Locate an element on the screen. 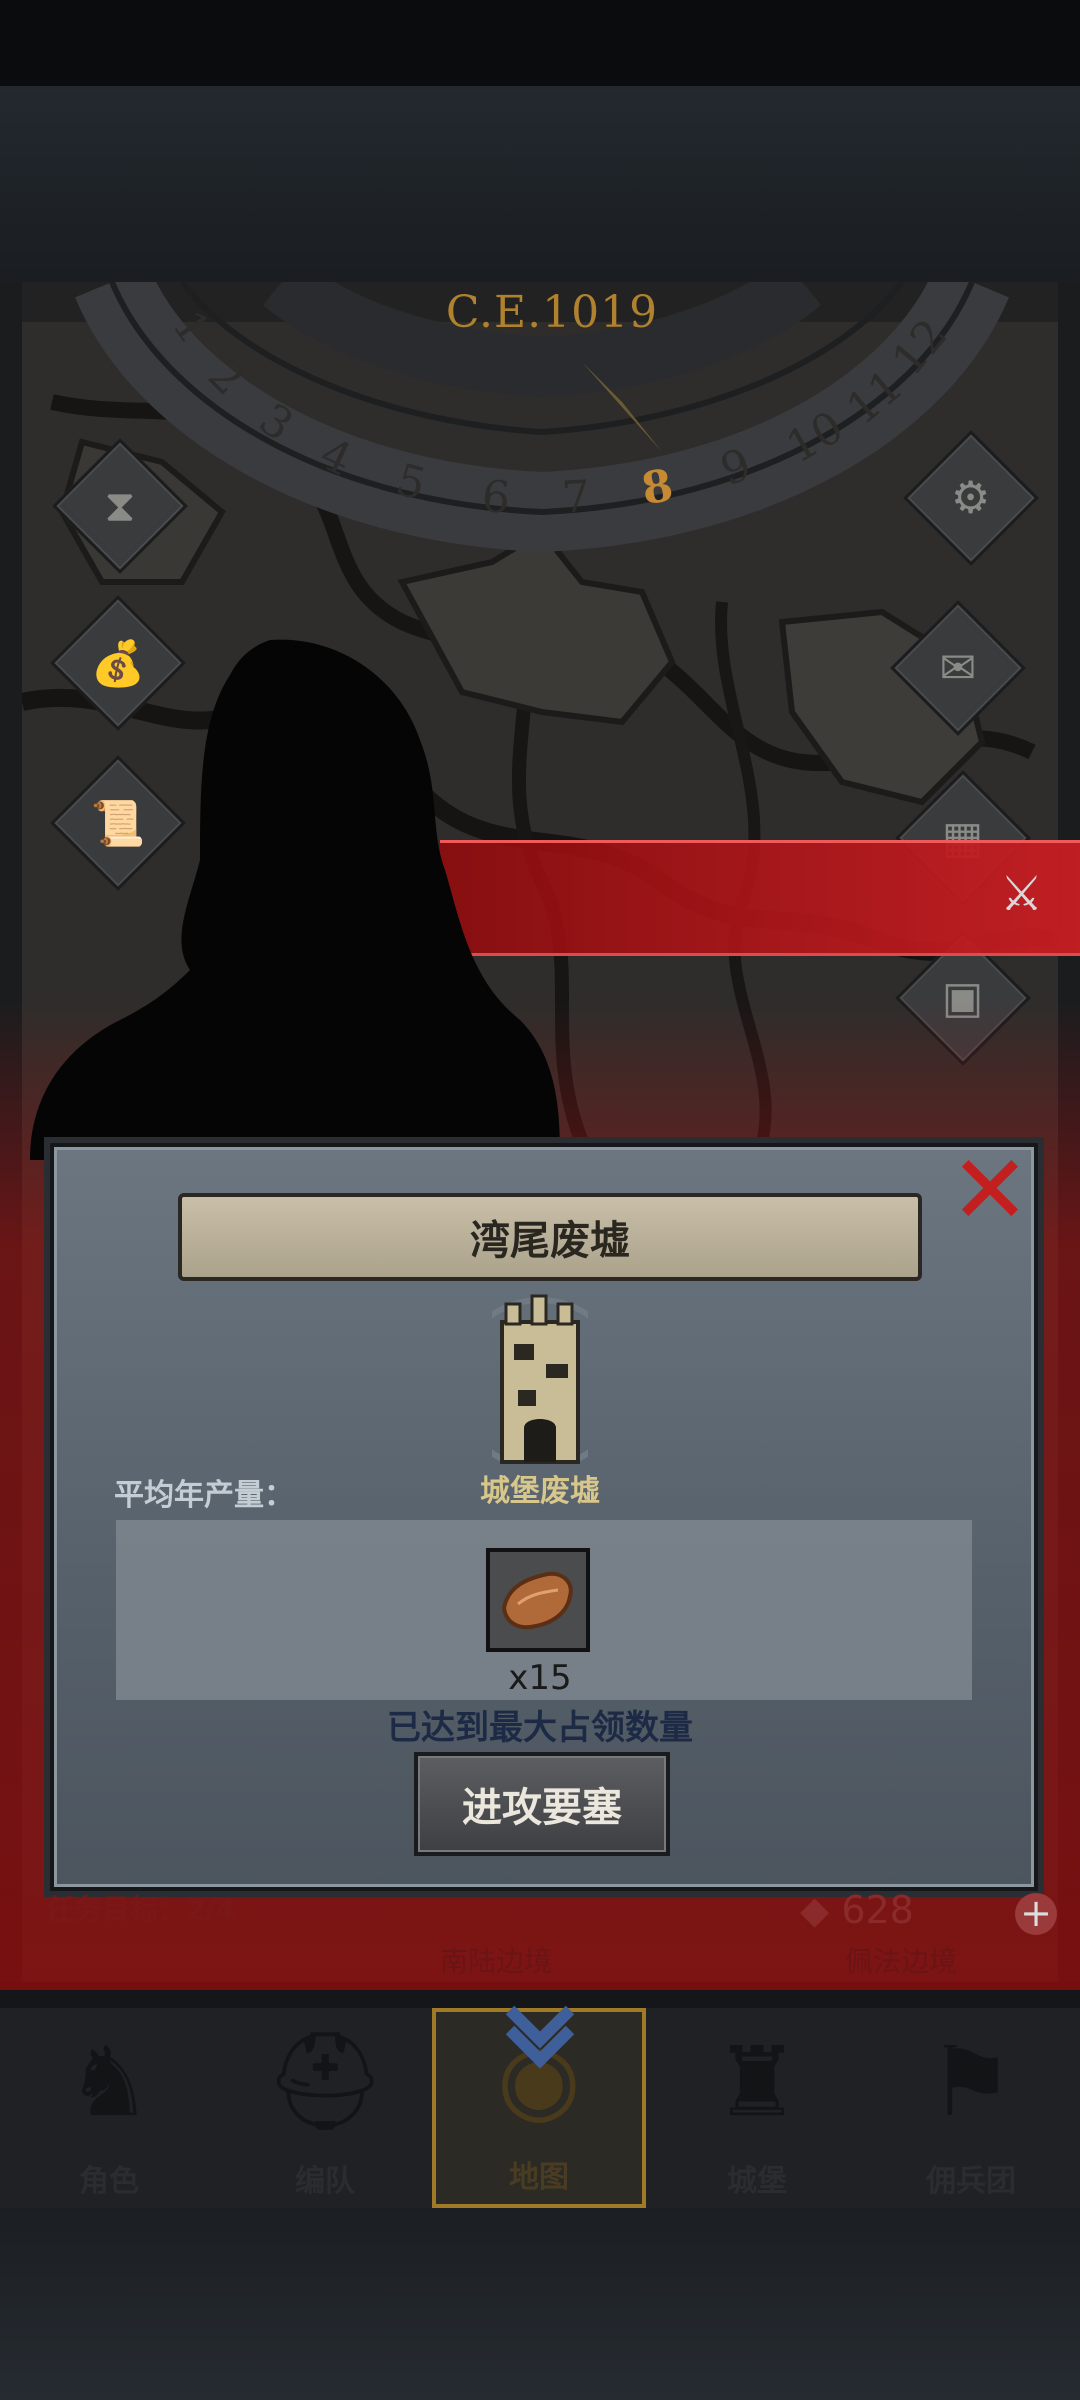 This screenshot has width=1080, height=2400. castle-icon: ♜ is located at coordinates (757, 2082).